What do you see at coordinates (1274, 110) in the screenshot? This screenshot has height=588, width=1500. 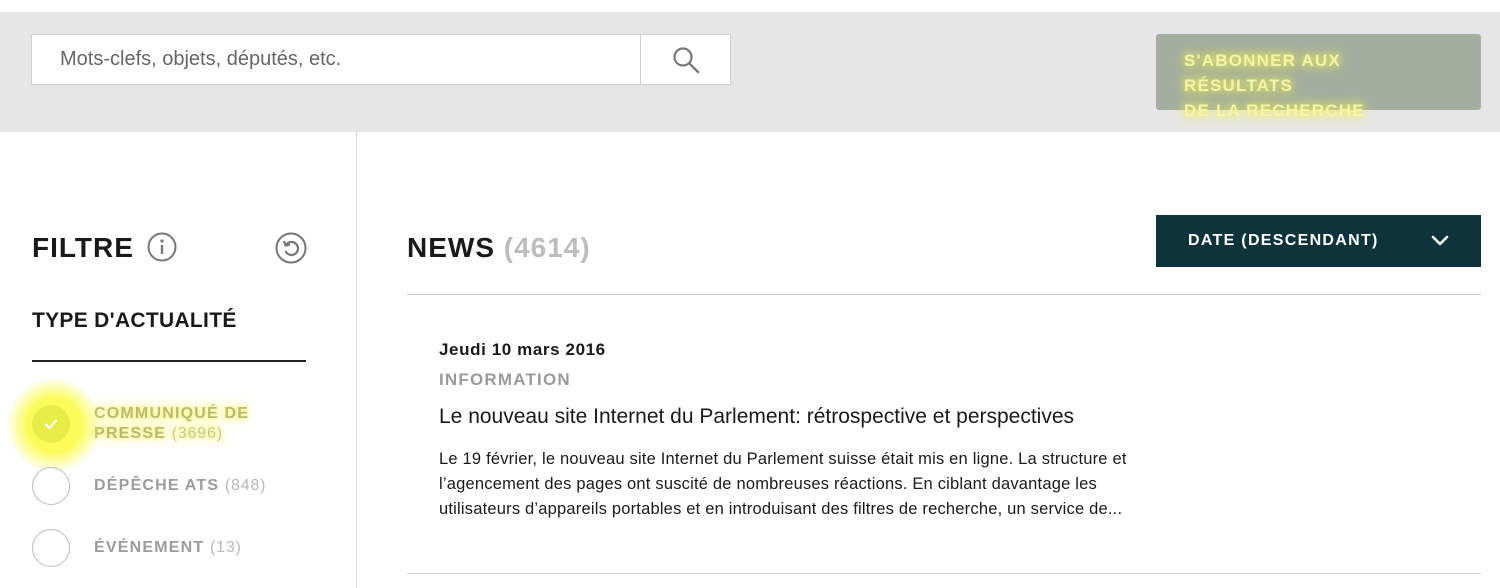 I see `subscribe-label-line2: DE LA RECHERCHE` at bounding box center [1274, 110].